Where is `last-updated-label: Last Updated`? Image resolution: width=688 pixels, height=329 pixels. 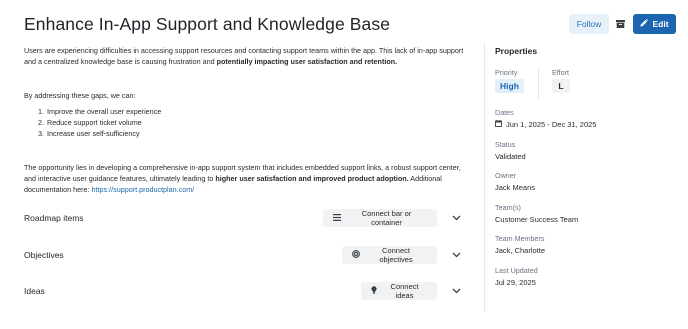
last-updated-label: Last Updated is located at coordinates (516, 270).